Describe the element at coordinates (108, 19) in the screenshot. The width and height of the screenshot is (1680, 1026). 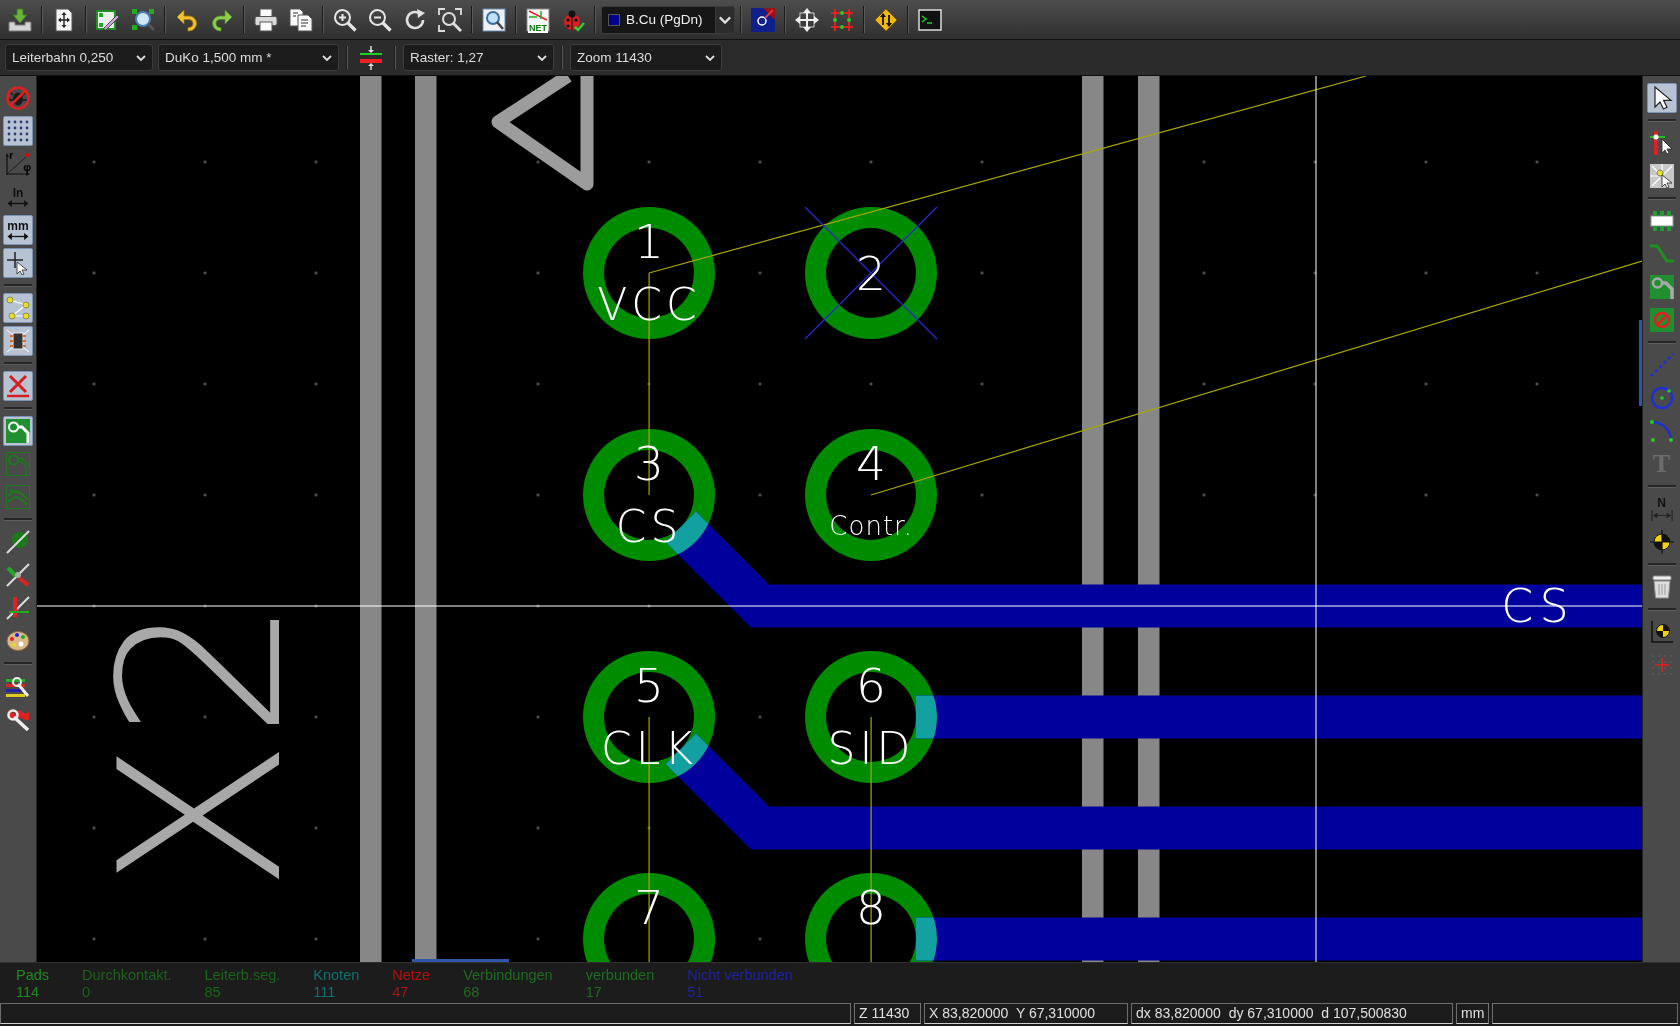
I see `board-pencil-icon` at that location.